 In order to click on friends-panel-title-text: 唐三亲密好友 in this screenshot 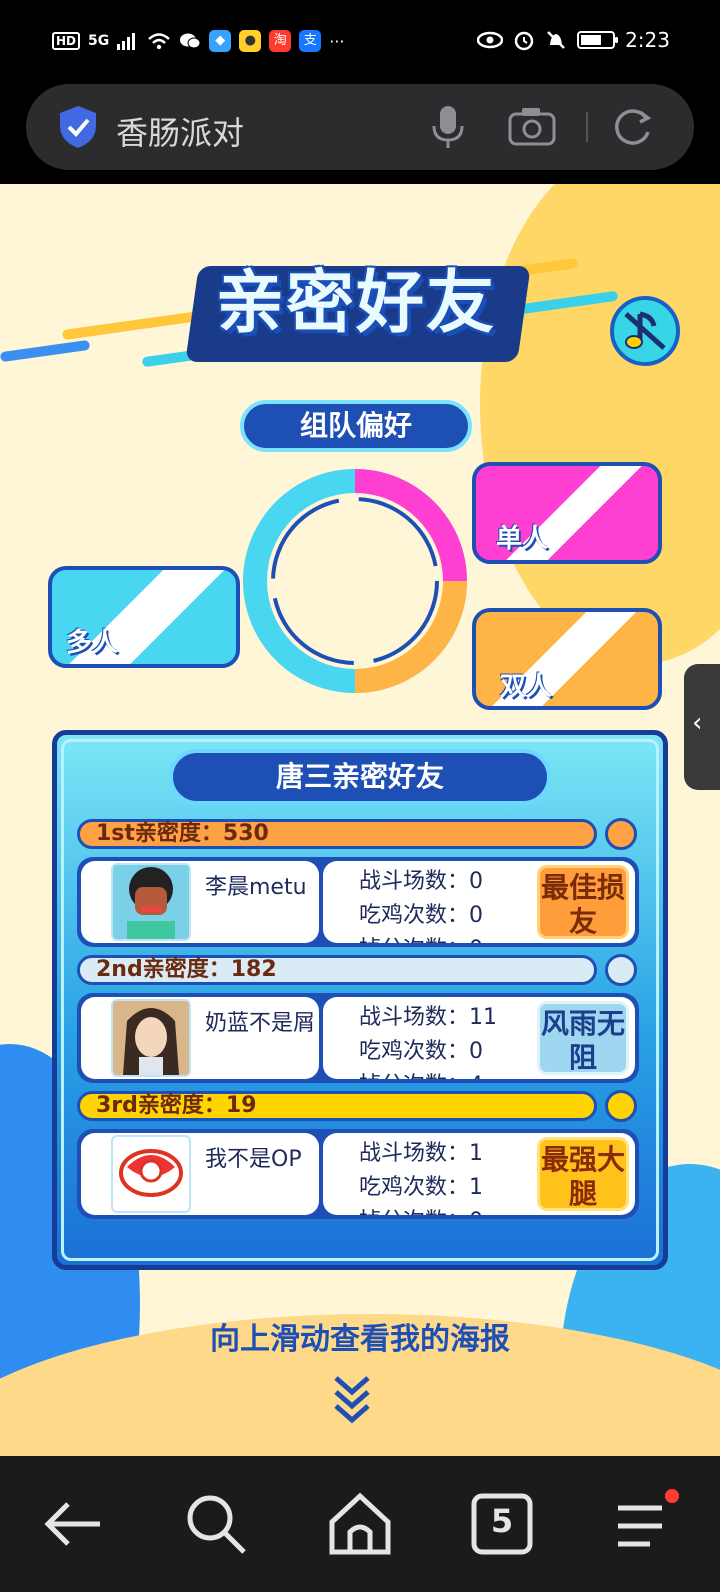, I will do `click(359, 776)`.